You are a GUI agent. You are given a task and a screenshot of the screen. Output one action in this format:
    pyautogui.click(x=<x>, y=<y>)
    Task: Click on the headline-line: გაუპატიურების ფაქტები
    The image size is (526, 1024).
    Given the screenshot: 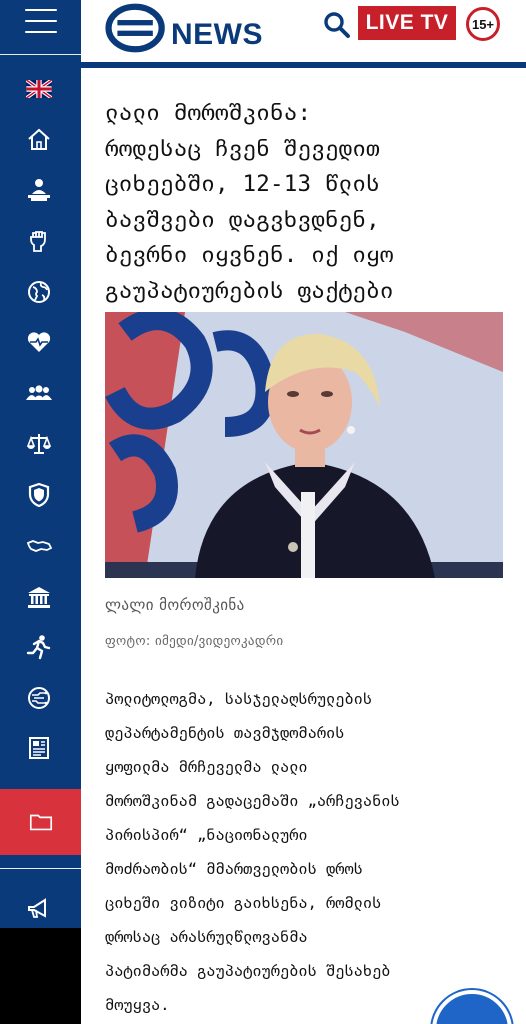 What is the action you would take?
    pyautogui.click(x=249, y=290)
    